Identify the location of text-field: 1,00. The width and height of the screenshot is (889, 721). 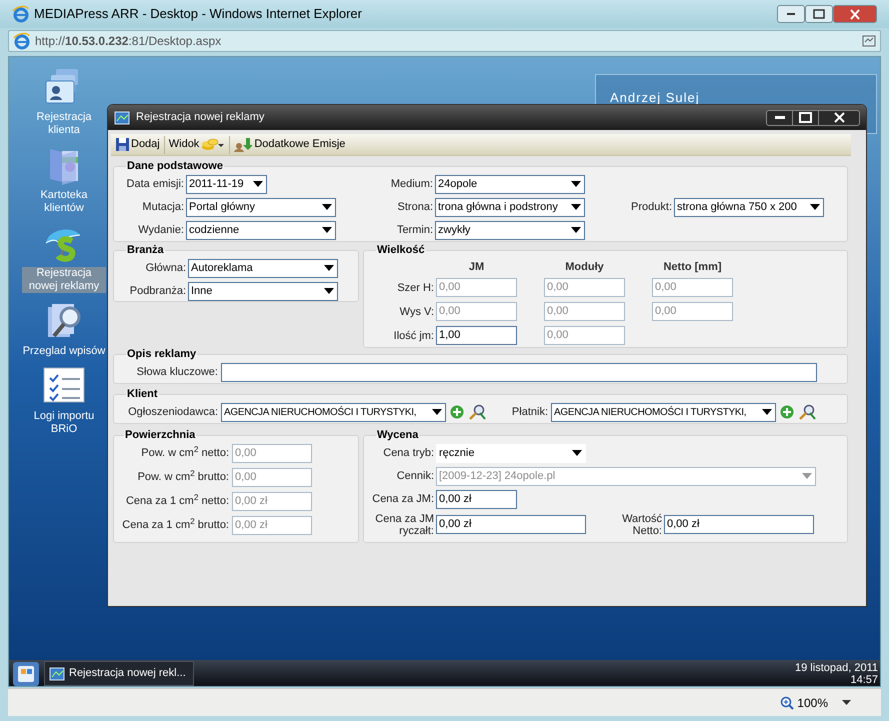
(476, 335).